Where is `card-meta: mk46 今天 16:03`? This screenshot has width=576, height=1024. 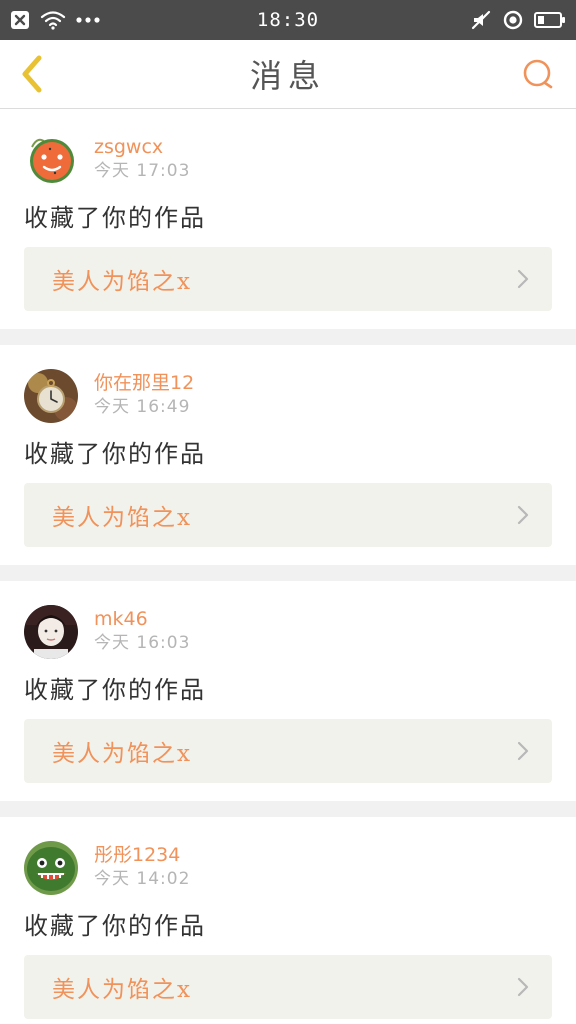 card-meta: mk46 今天 16:03 is located at coordinates (142, 630).